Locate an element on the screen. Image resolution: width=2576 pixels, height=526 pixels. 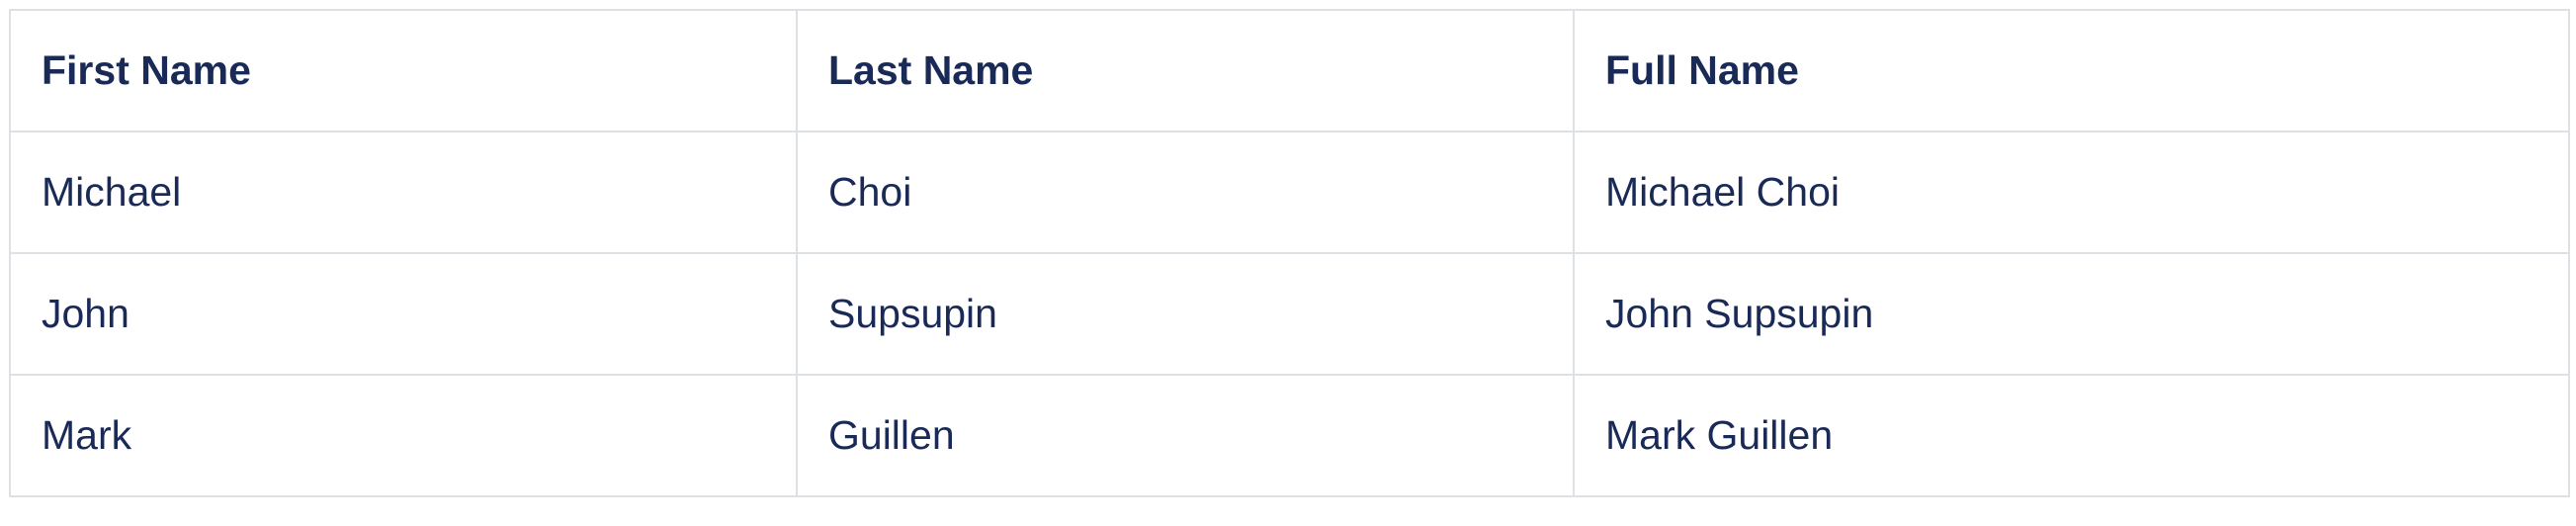
cell-full-name: John Supsupin is located at coordinates (2071, 314).